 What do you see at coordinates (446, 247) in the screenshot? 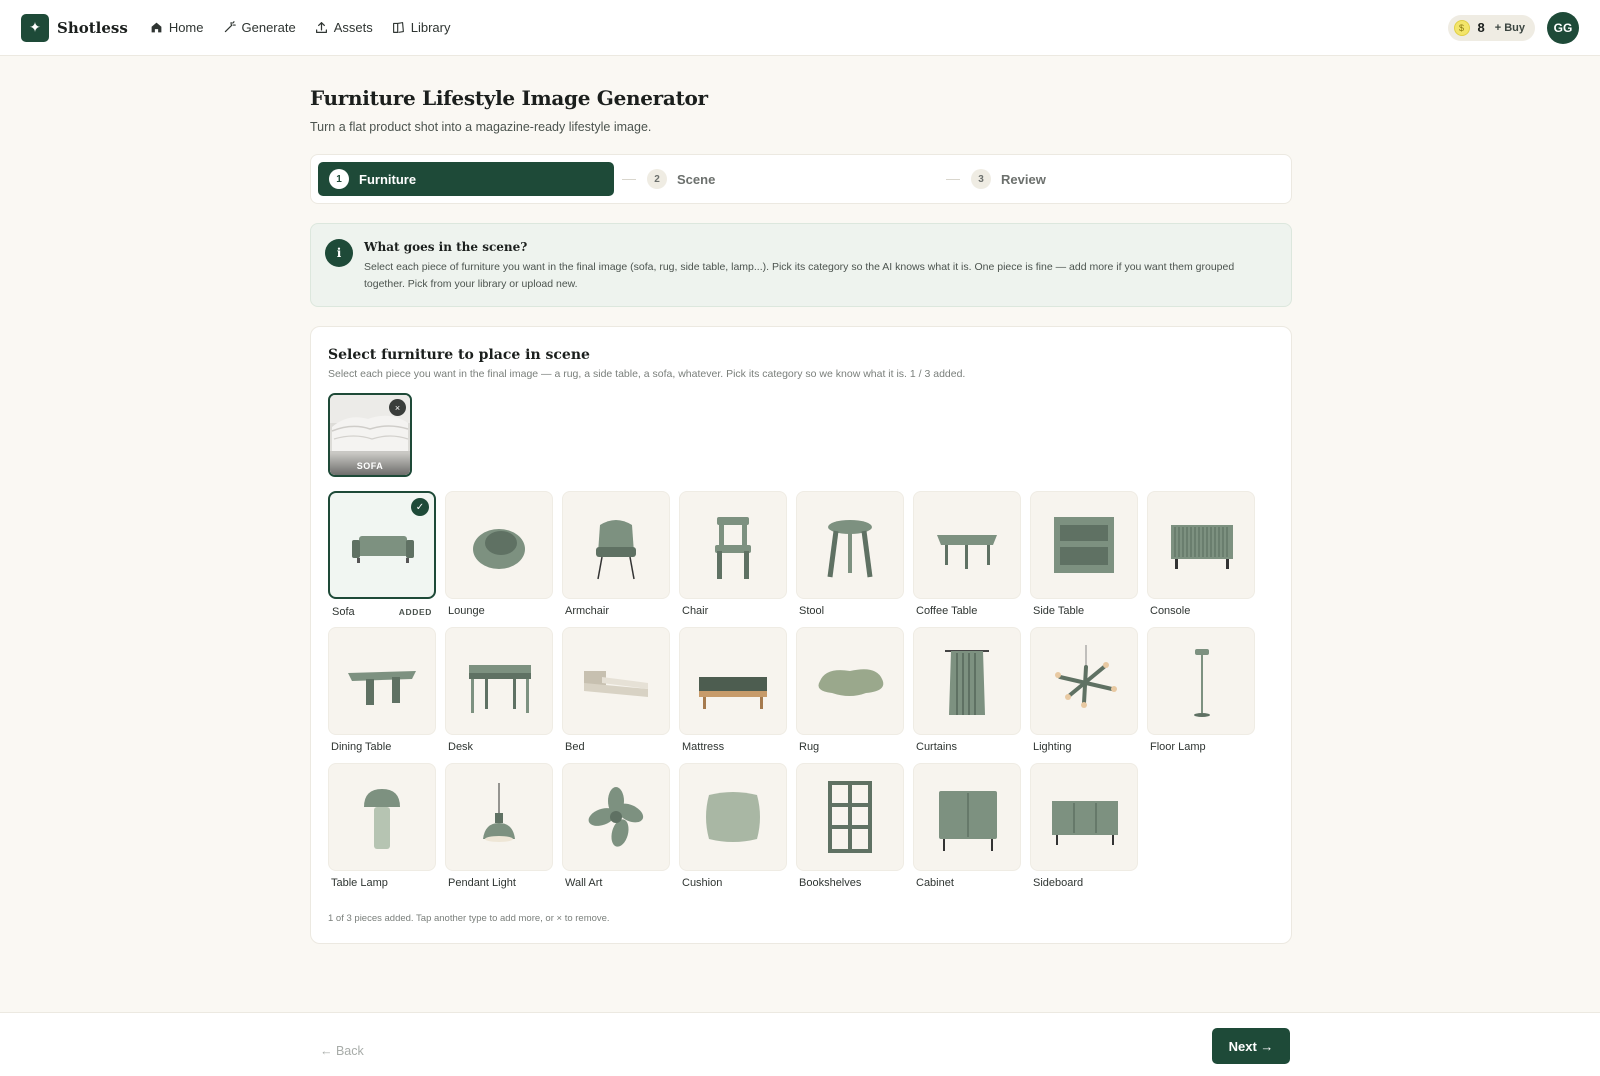
I see `info-title: What goes in the scene?` at bounding box center [446, 247].